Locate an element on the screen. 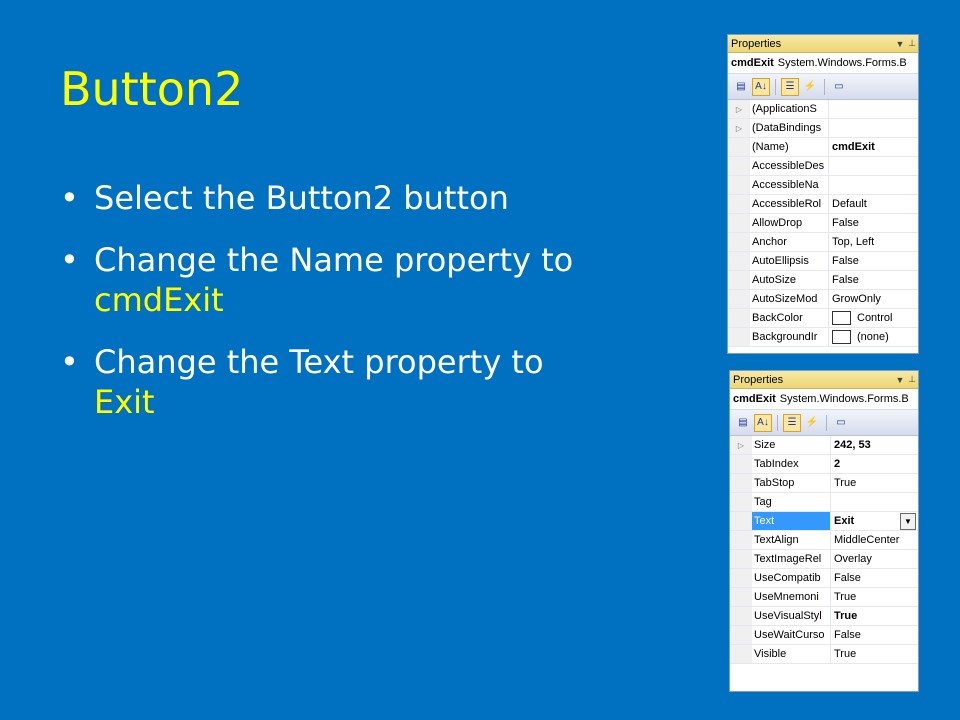 Image resolution: width=960 pixels, height=720 pixels. property-name: (Name) is located at coordinates (789, 147).